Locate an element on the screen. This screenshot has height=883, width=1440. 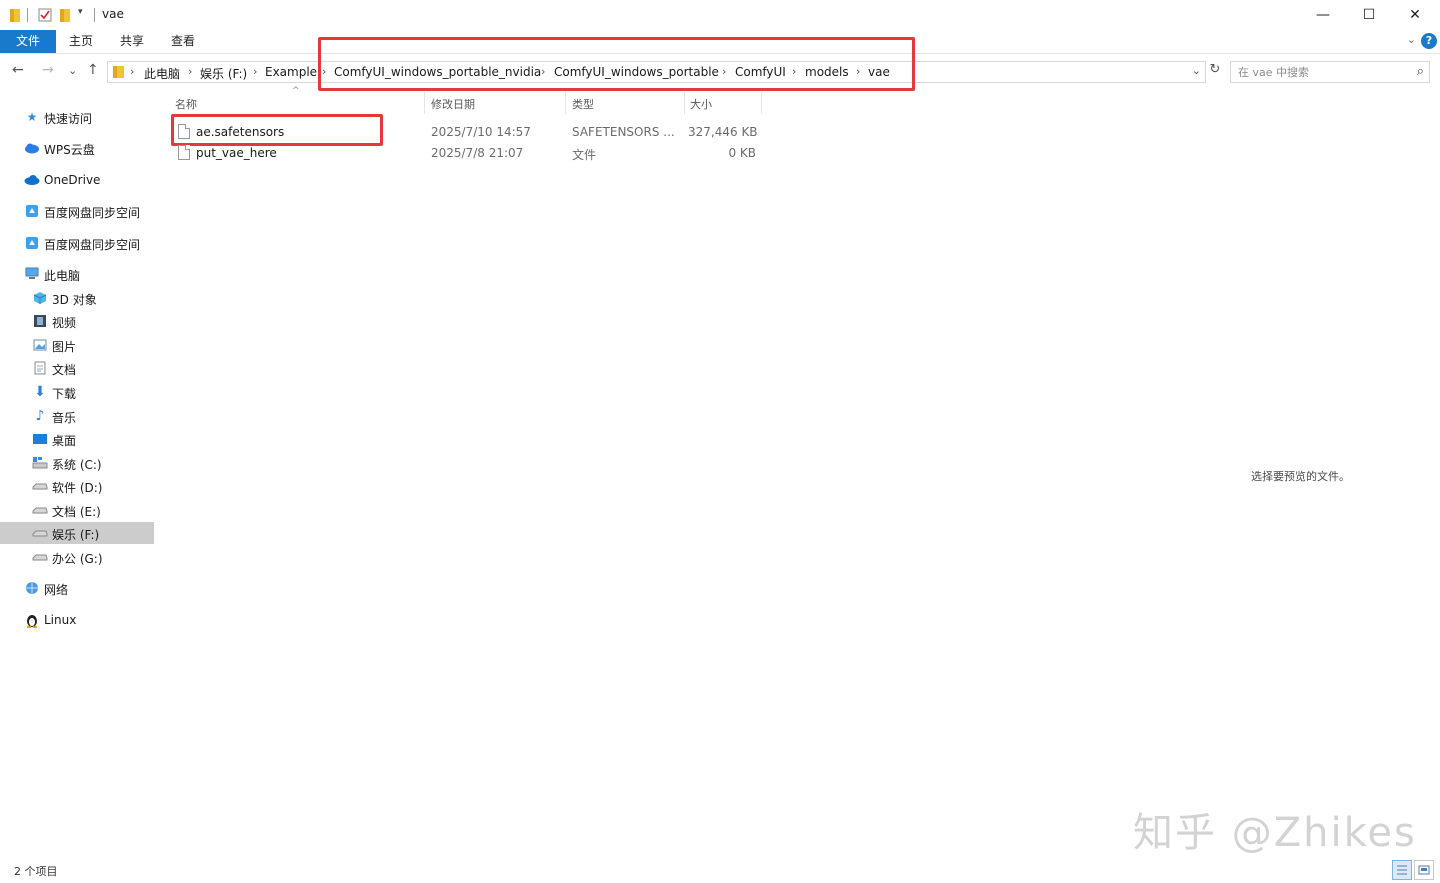
tab-view: 查看 is located at coordinates (183, 41).